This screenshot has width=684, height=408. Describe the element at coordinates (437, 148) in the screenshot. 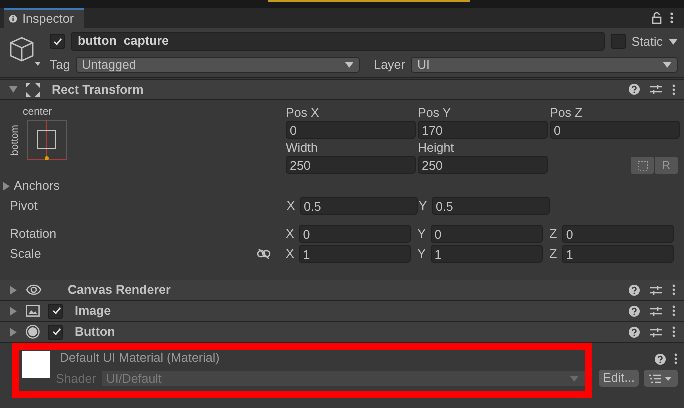

I see `field-label: Height` at that location.